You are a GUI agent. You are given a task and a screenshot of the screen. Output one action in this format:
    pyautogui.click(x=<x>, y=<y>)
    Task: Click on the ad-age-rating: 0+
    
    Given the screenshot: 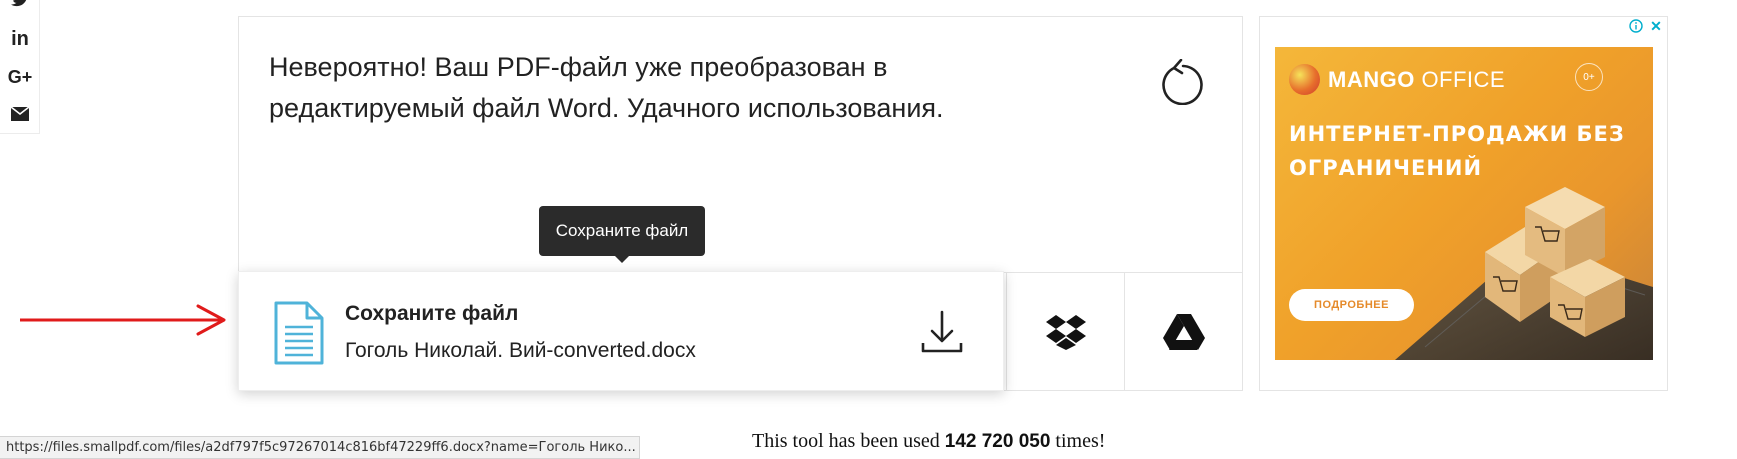 What is the action you would take?
    pyautogui.click(x=1589, y=77)
    